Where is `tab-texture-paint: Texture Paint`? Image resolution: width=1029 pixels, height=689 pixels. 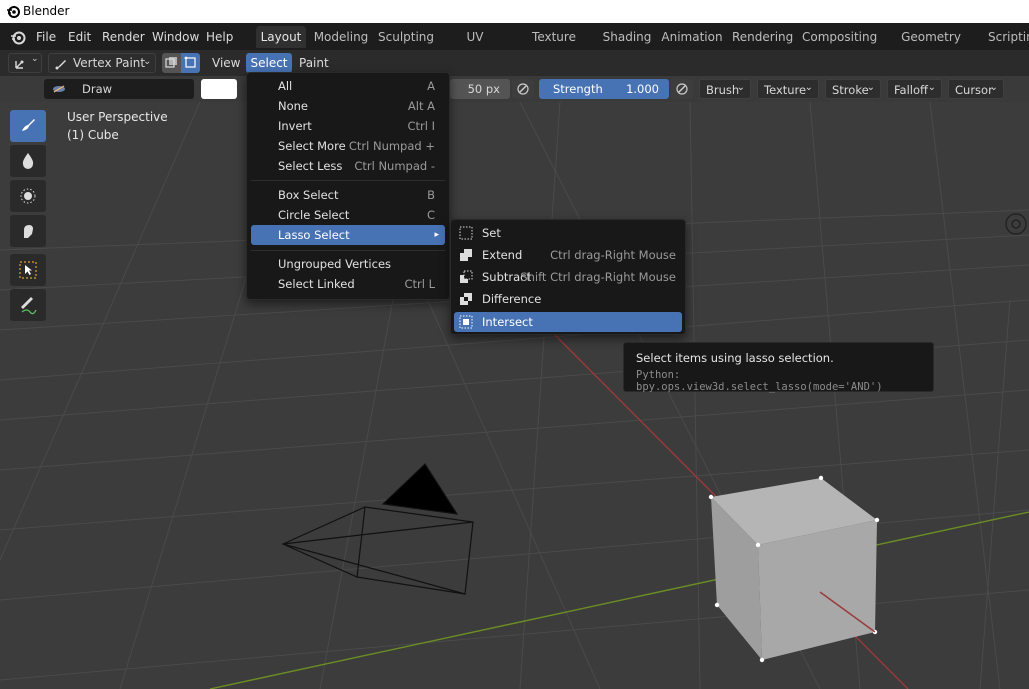 tab-texture-paint: Texture Paint is located at coordinates (554, 46).